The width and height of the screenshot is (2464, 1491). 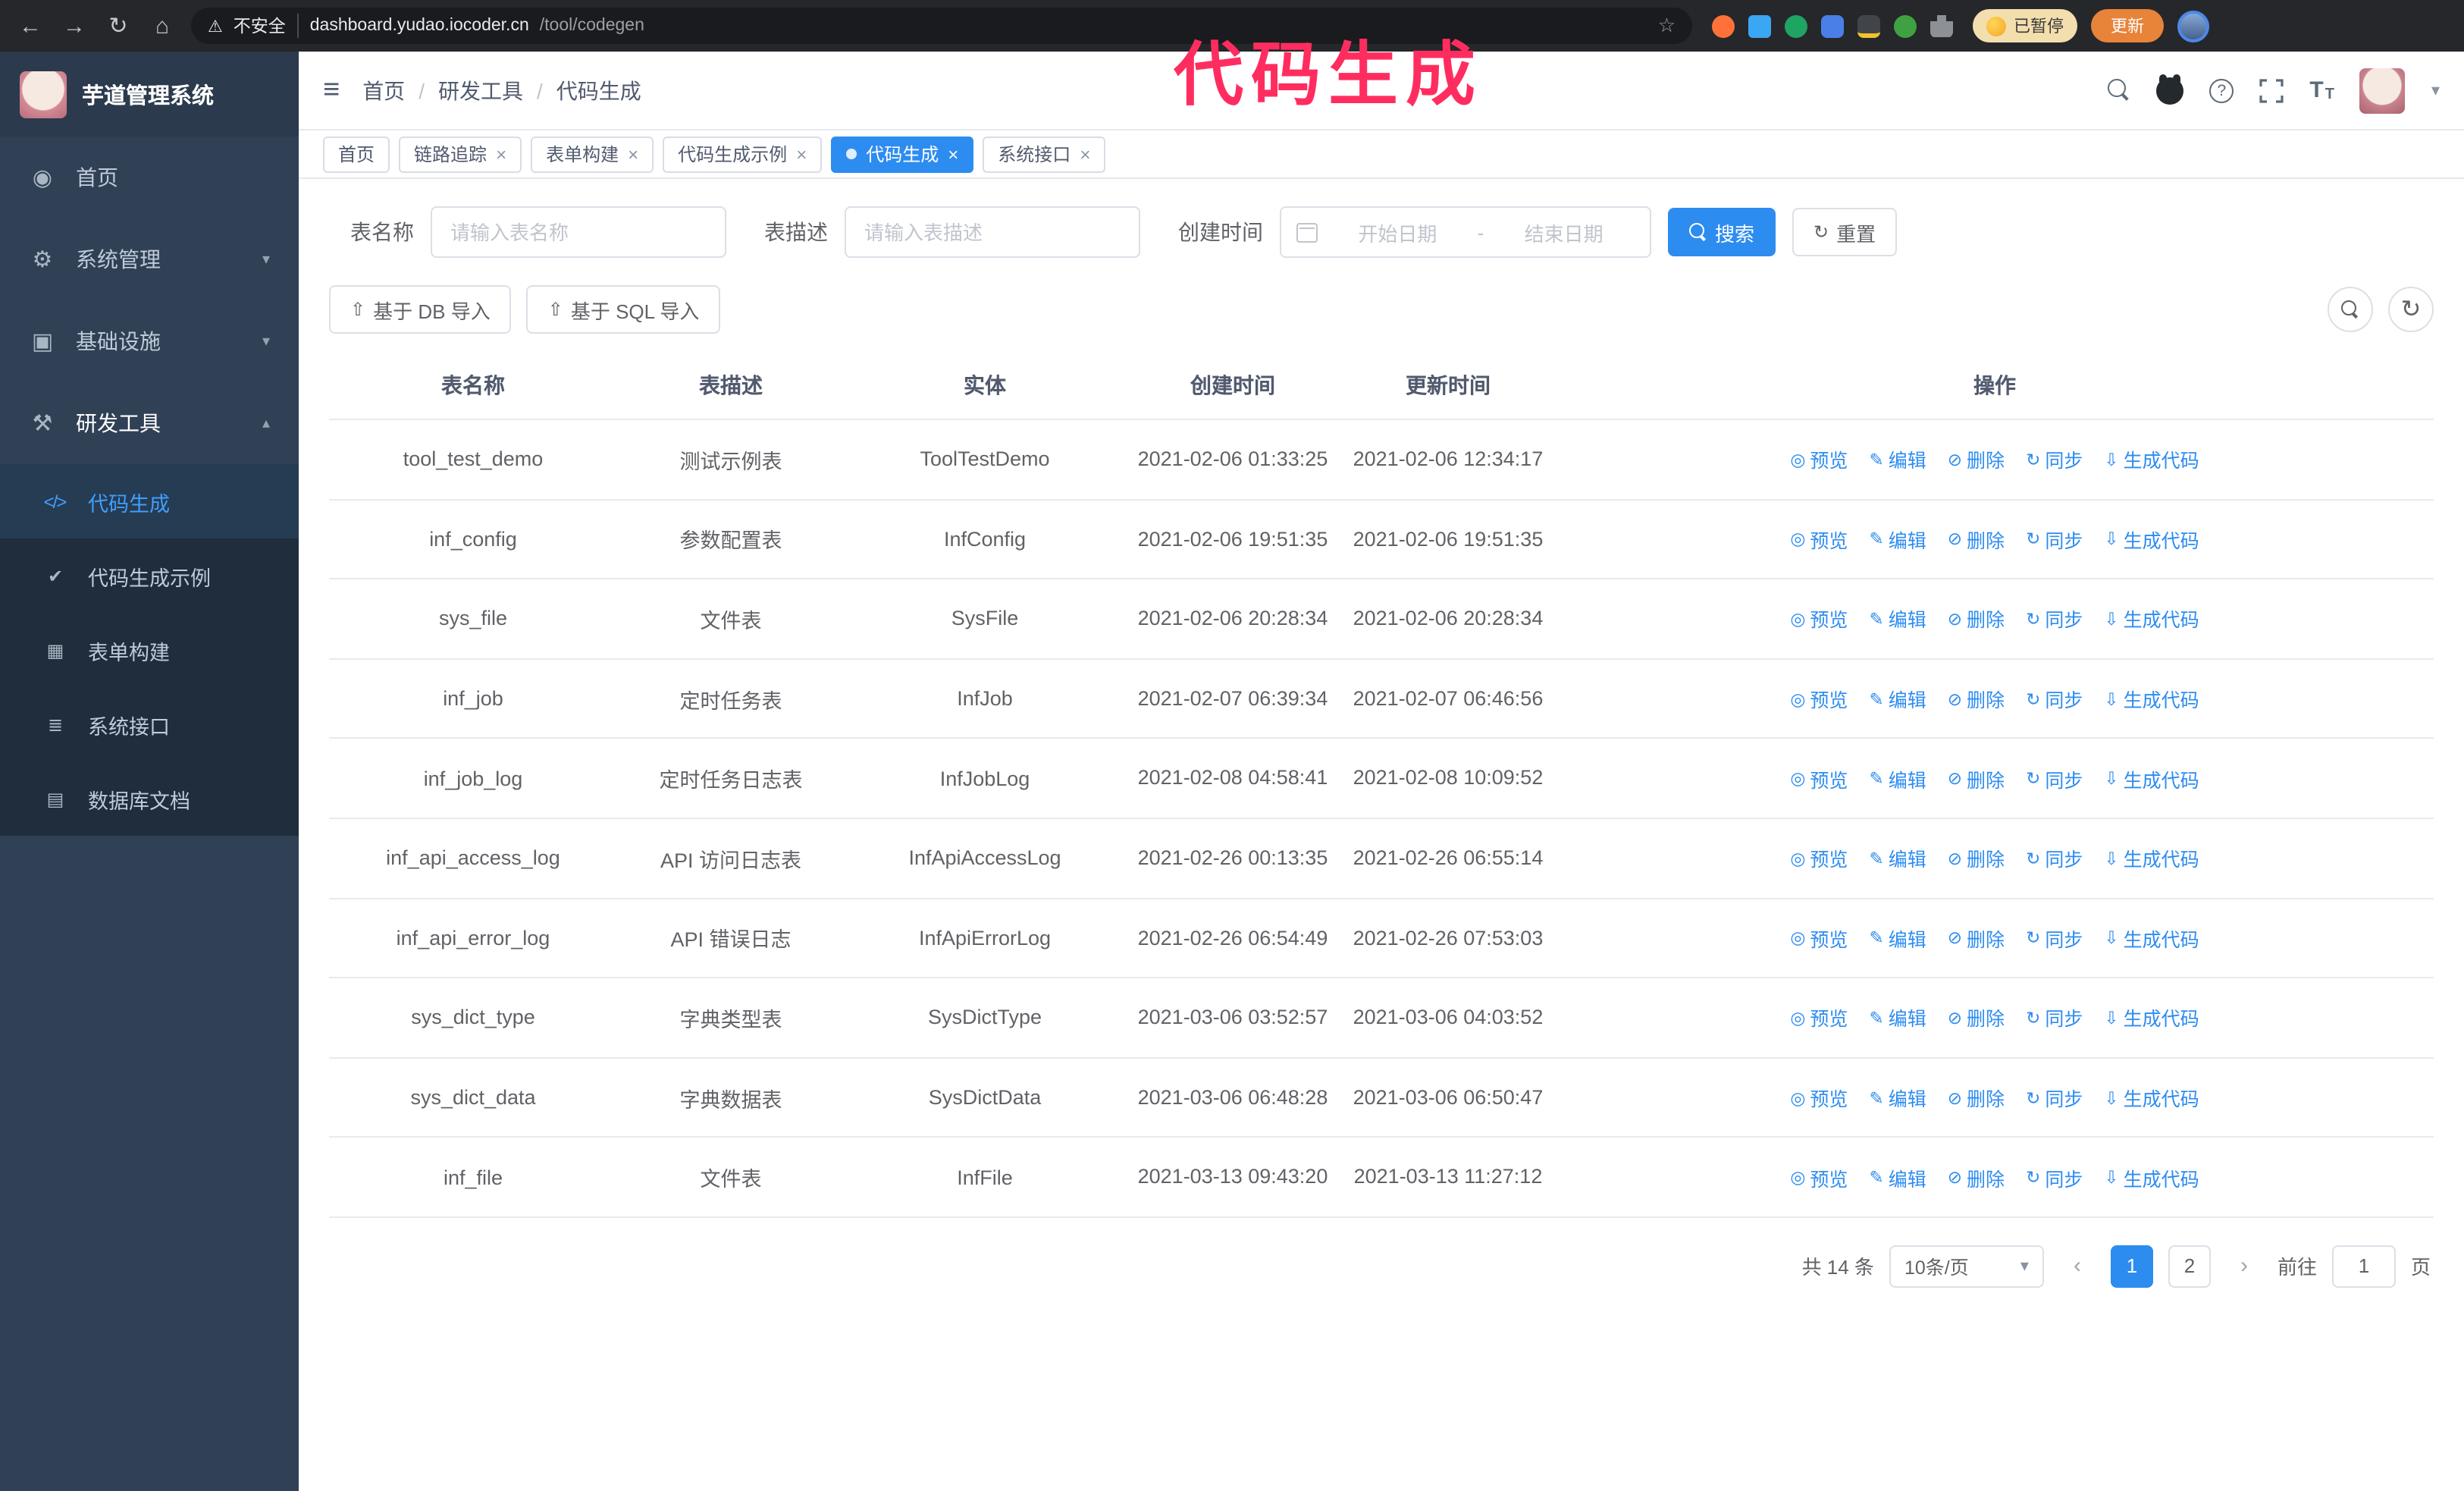 I want to click on reset-button: ↻ 重置, so click(x=1845, y=232).